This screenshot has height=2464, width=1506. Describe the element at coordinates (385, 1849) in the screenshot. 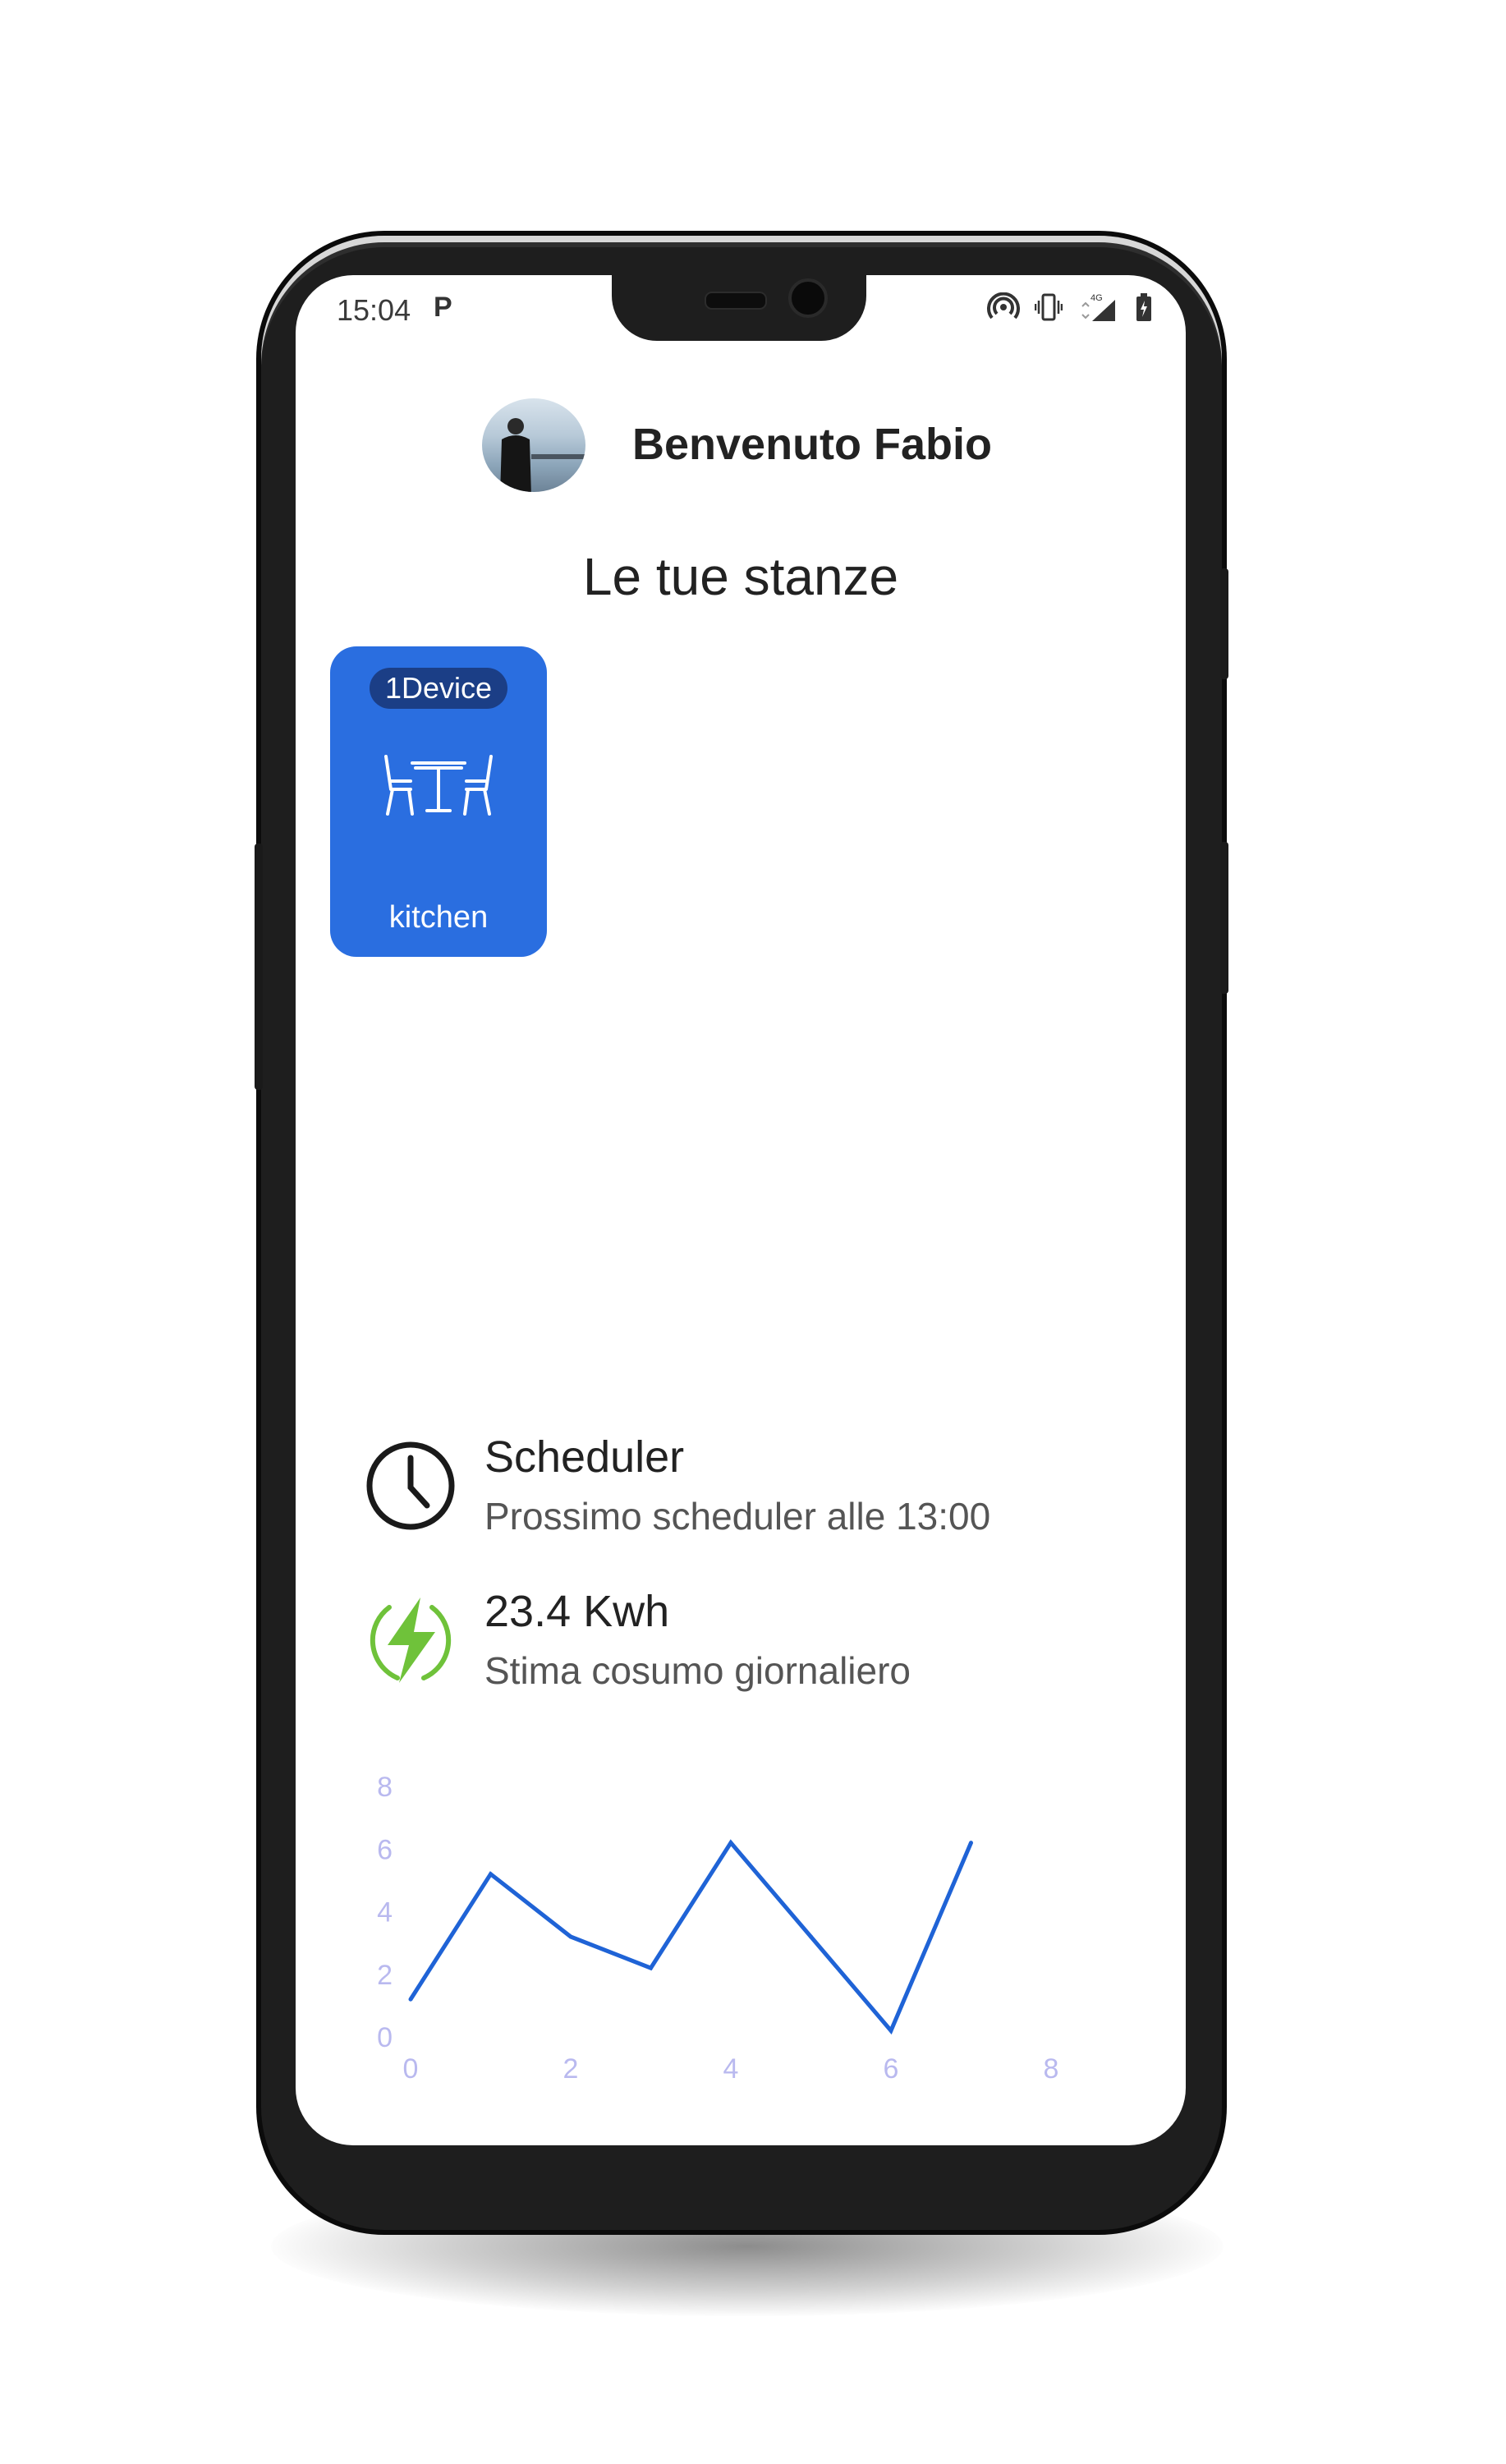

I see `y-tick-label: 6` at that location.